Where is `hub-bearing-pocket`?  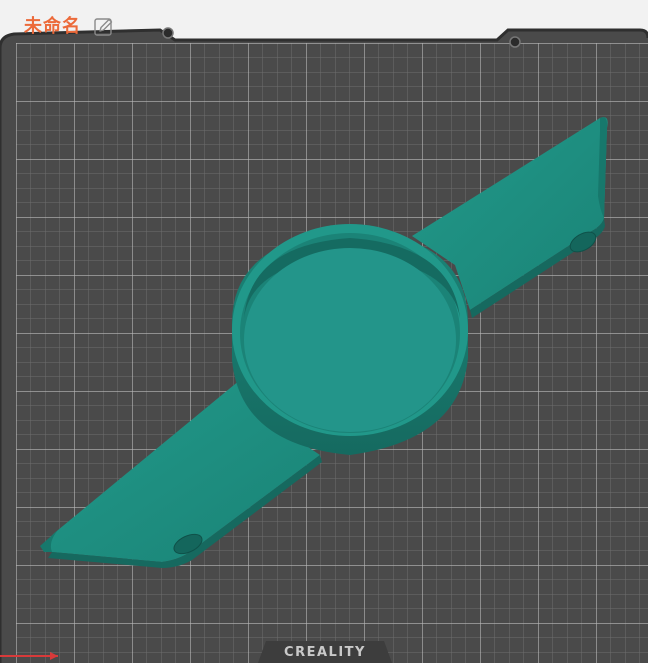
hub-bearing-pocket is located at coordinates (350, 340).